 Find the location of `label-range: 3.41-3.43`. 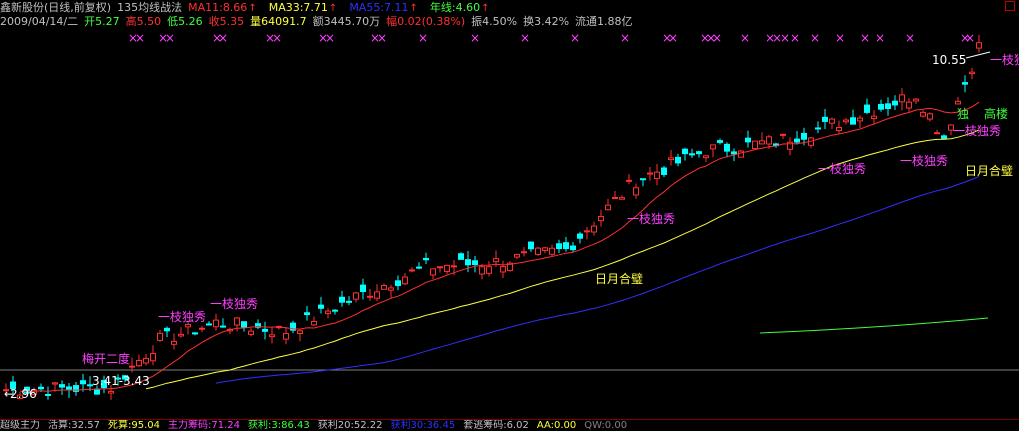

label-range: 3.41-3.43 is located at coordinates (121, 381).